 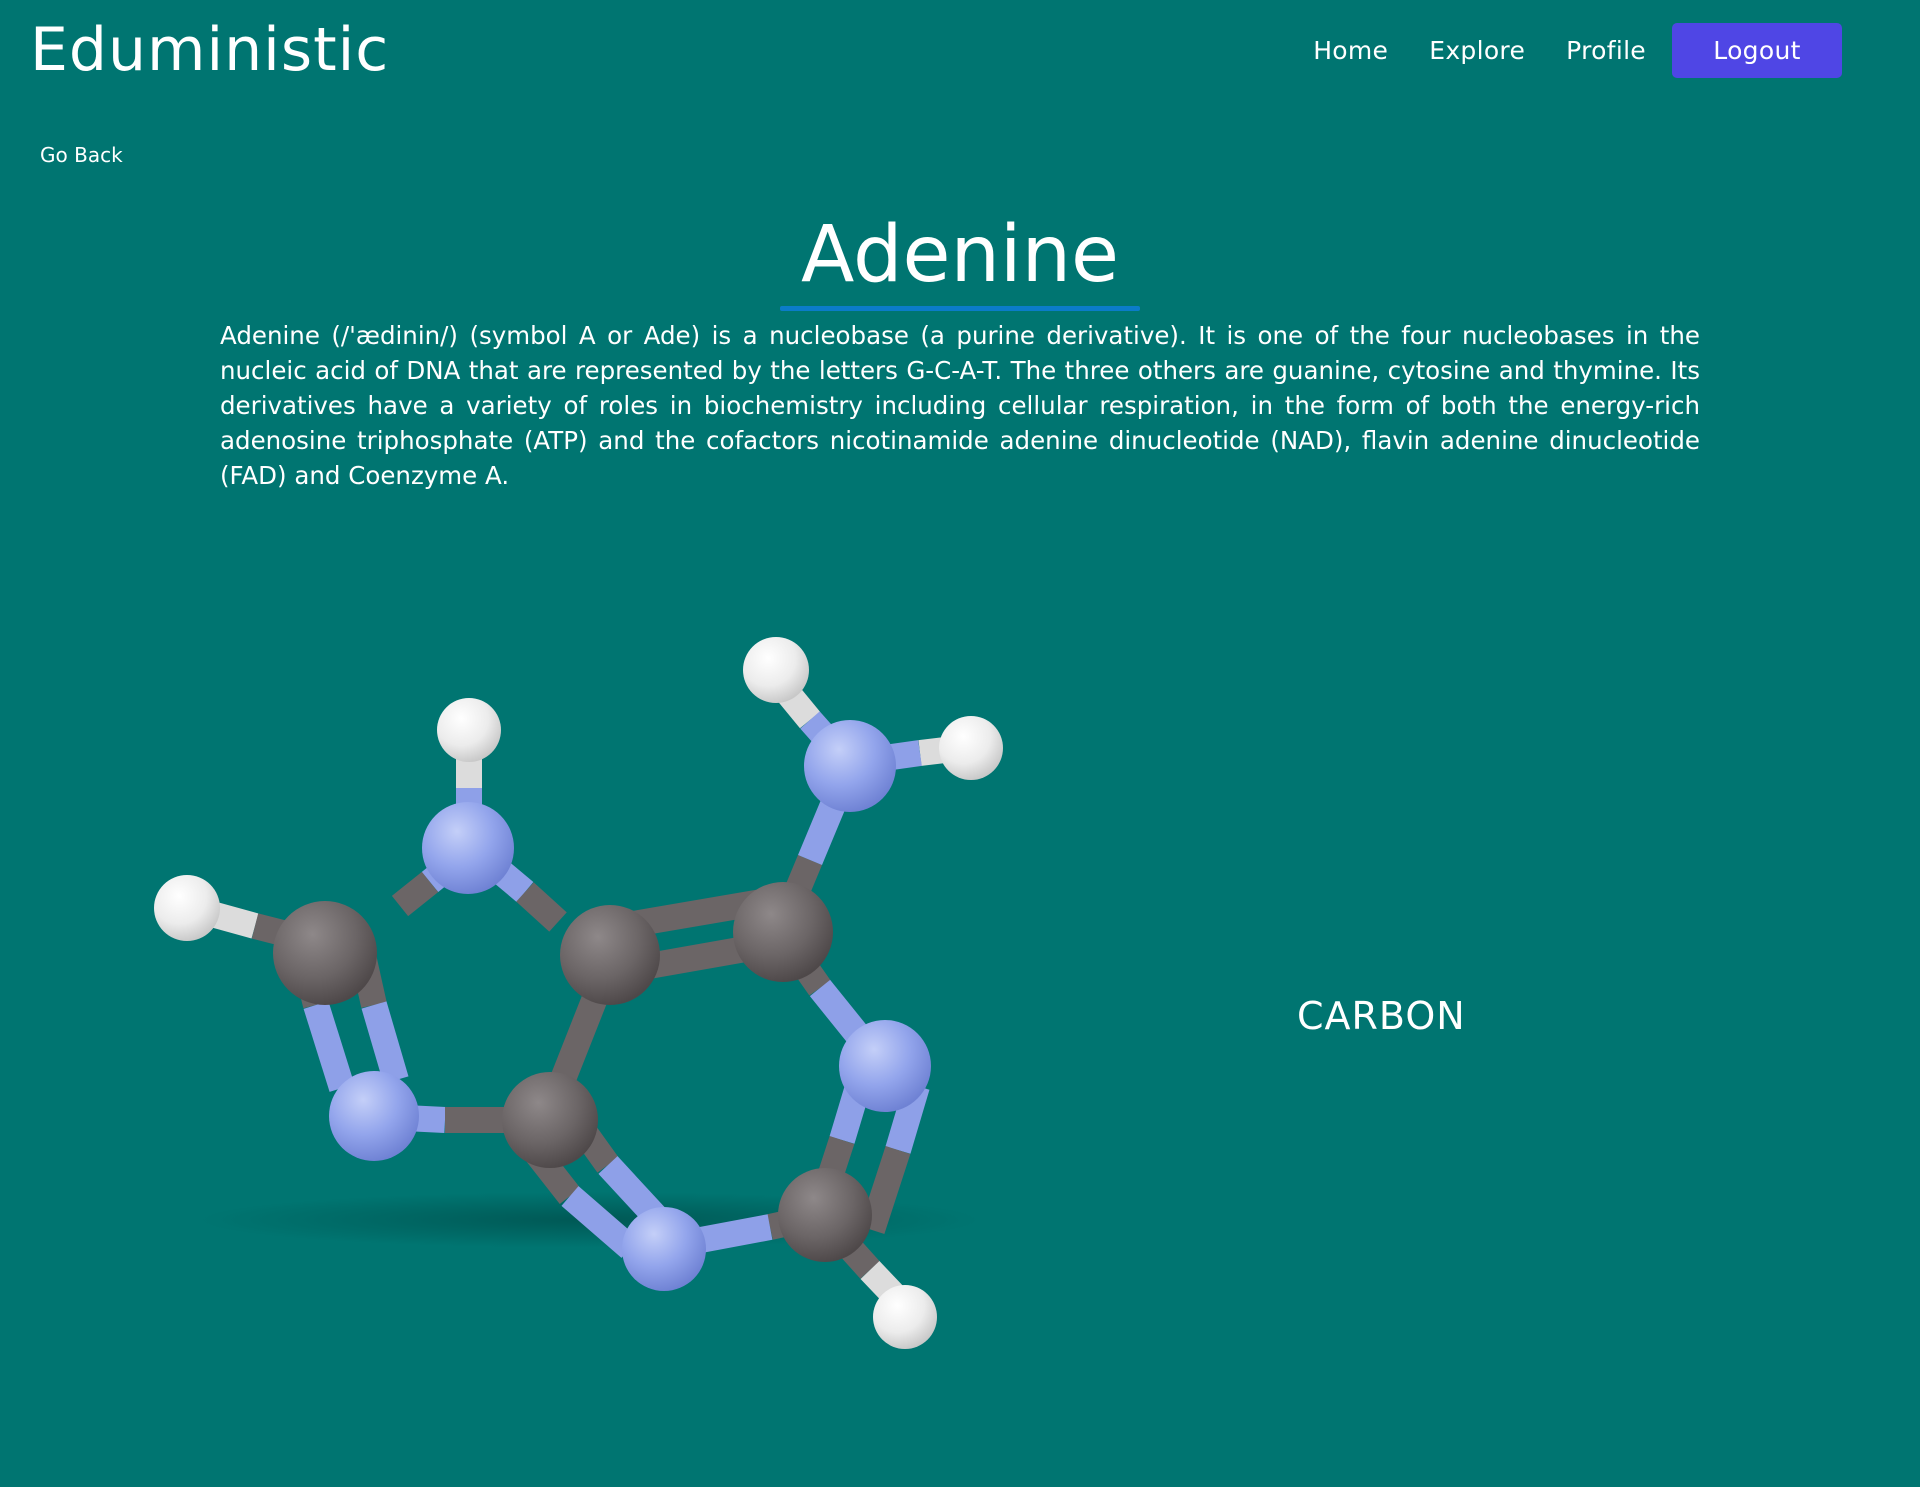 I want to click on title-block: Adenine, so click(x=960, y=260).